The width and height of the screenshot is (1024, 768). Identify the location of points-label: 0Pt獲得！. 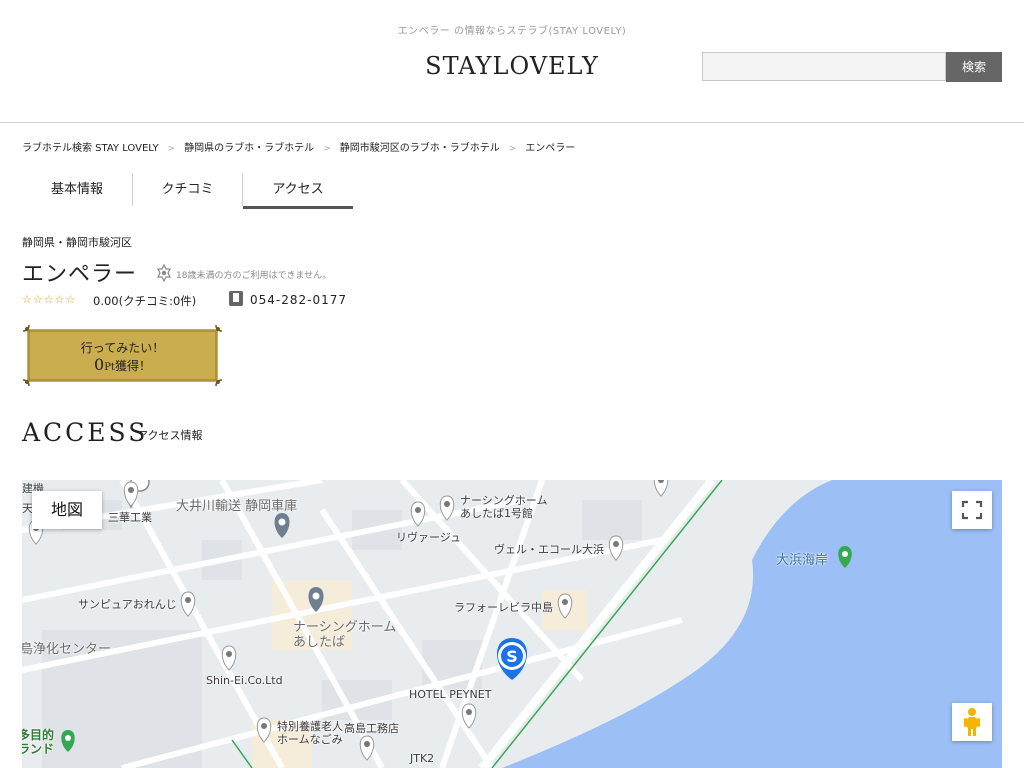
(122, 364).